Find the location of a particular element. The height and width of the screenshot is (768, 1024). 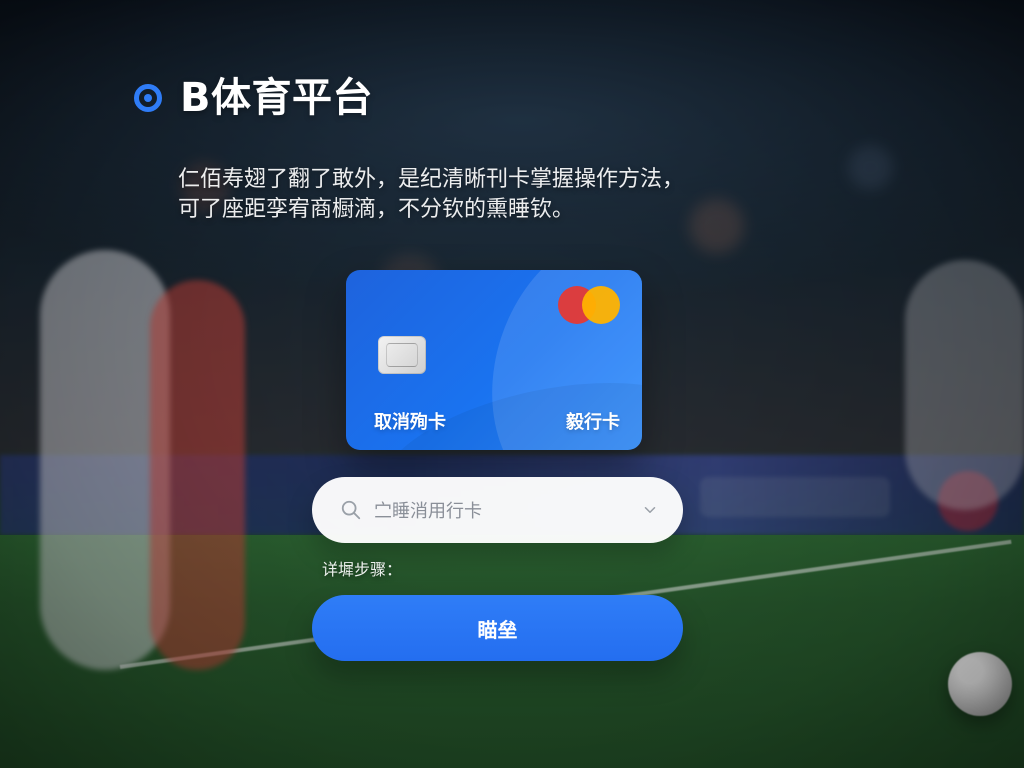

description-line-1: 仁佰寿翅了翻了敢外，是纪清晰刊卡掌握操作方法， is located at coordinates (431, 179).